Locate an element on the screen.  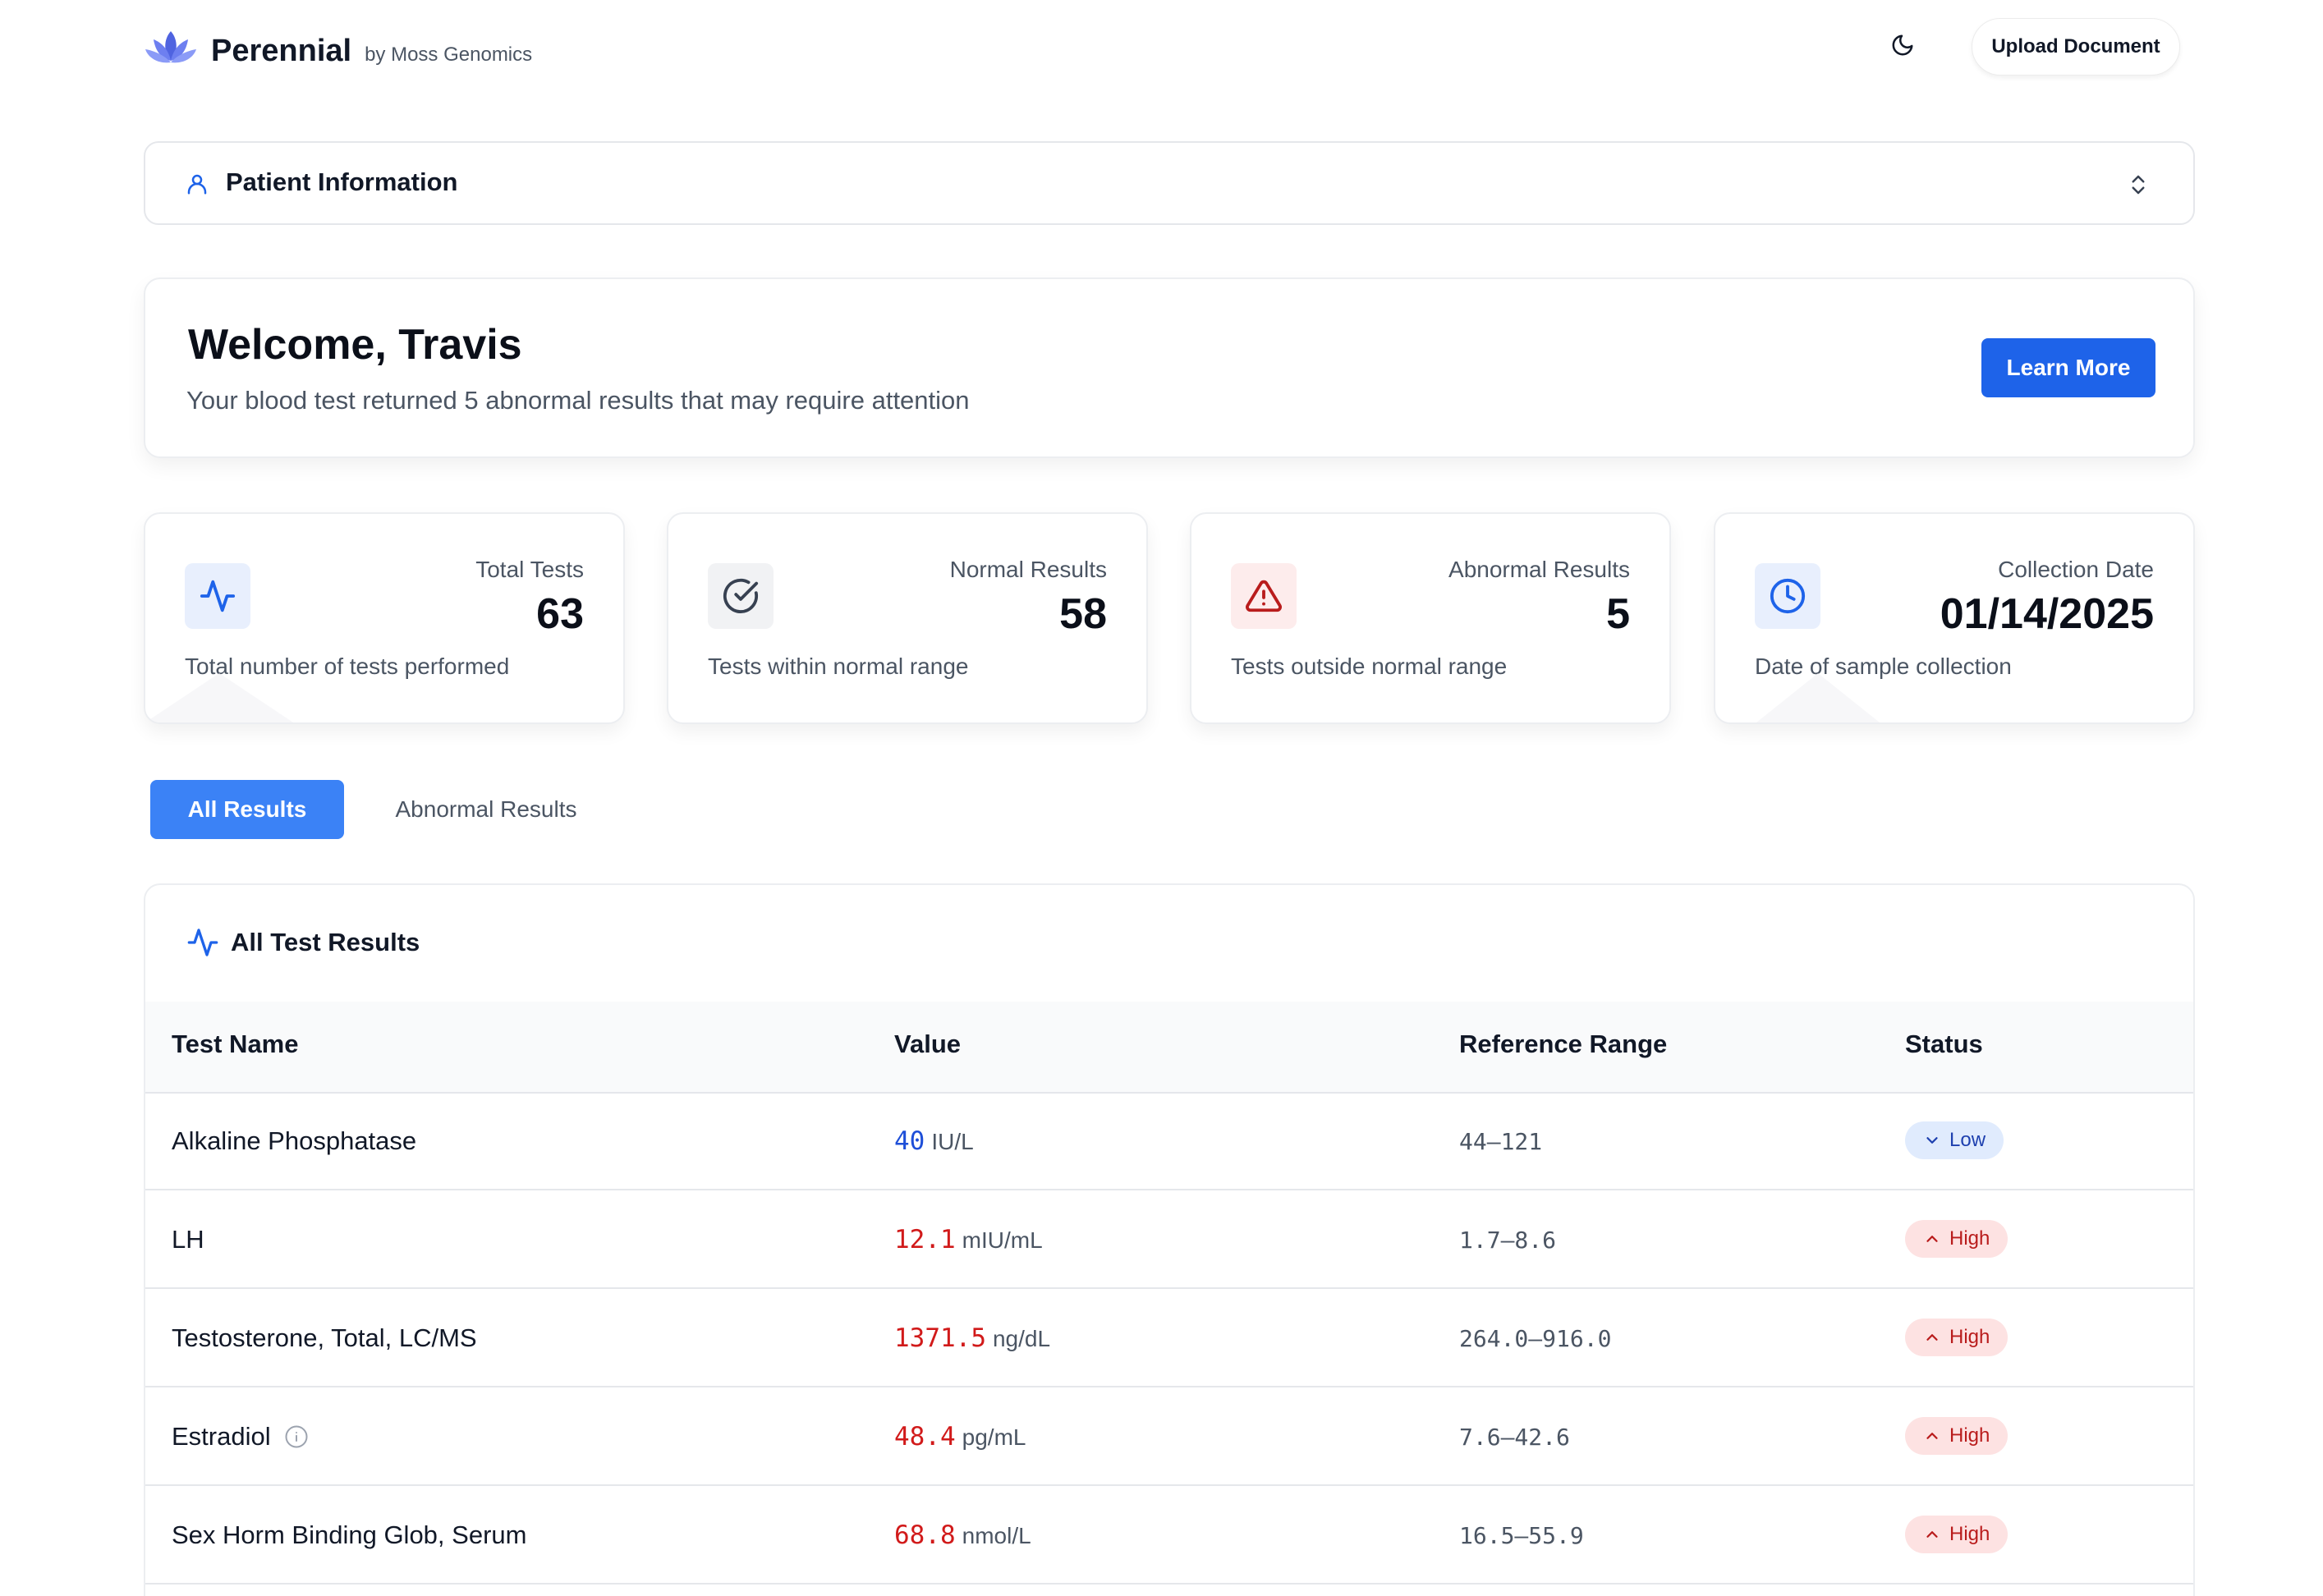
stat-label: Collection Date is located at coordinates (2076, 569).